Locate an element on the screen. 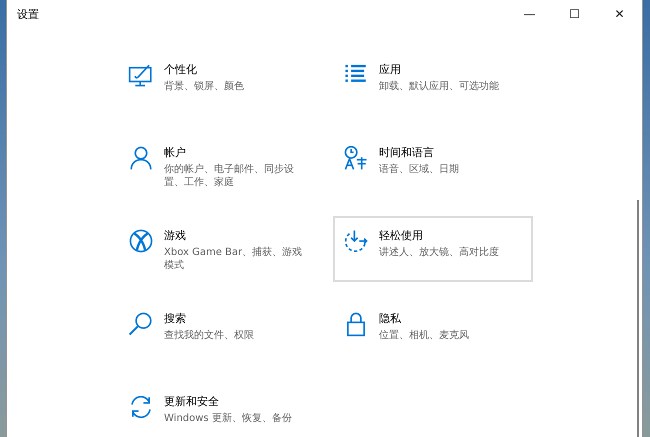 The width and height of the screenshot is (650, 437). settings-category: 轻松使用 讲述人、放大镜、高对比度 is located at coordinates (433, 249).